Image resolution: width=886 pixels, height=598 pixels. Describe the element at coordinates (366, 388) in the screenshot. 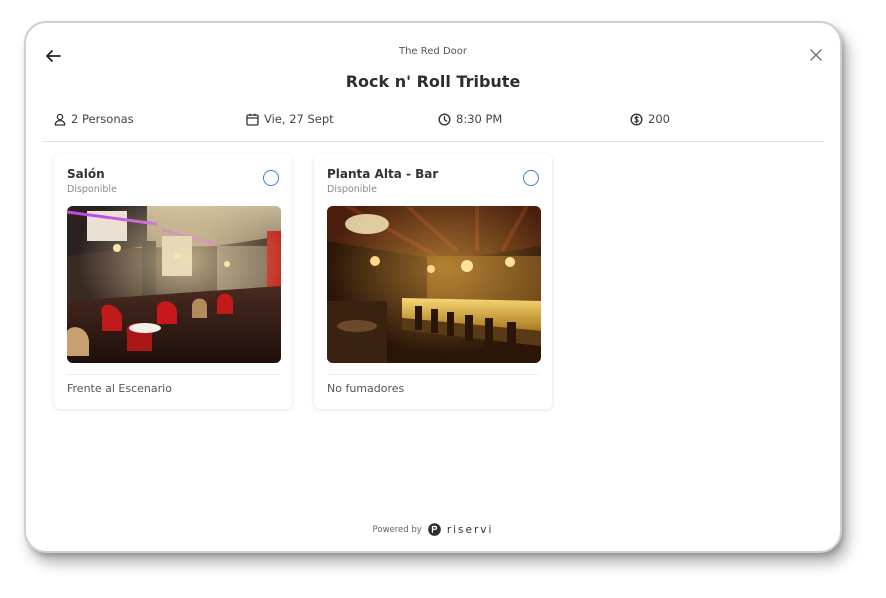

I see `area-feature: No fumadores` at that location.